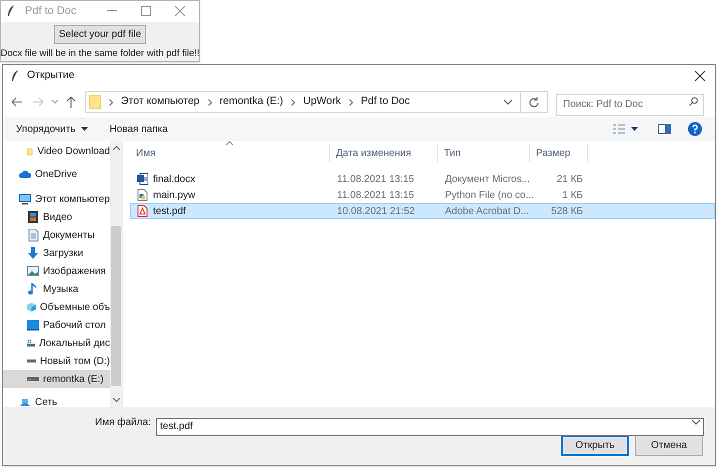 The height and width of the screenshot is (468, 720). What do you see at coordinates (31, 307) in the screenshot?
I see `cube-icon` at bounding box center [31, 307].